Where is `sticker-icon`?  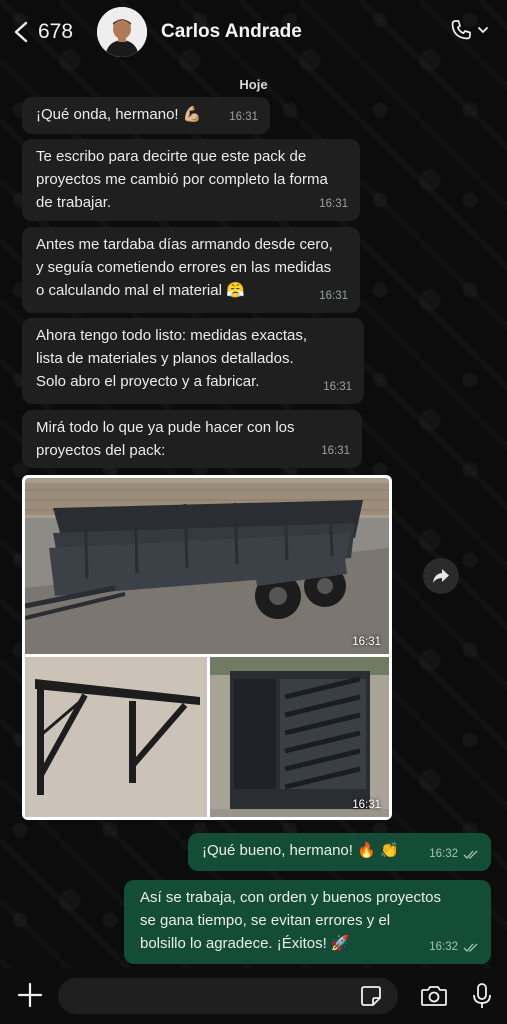
sticker-icon is located at coordinates (371, 996).